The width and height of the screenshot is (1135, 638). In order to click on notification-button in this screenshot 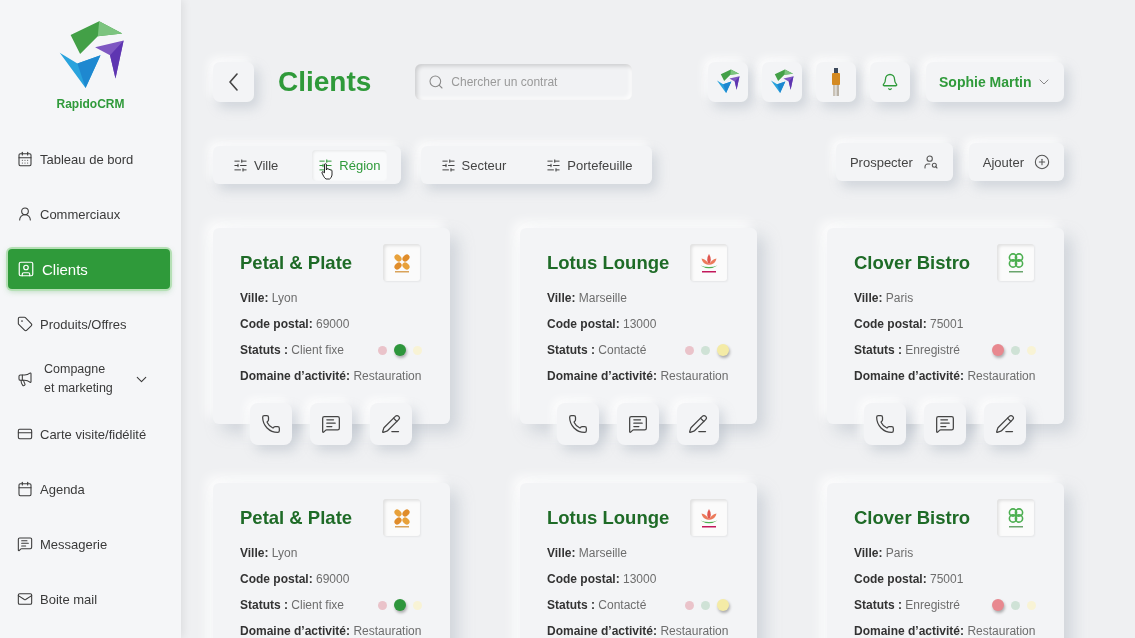, I will do `click(890, 82)`.